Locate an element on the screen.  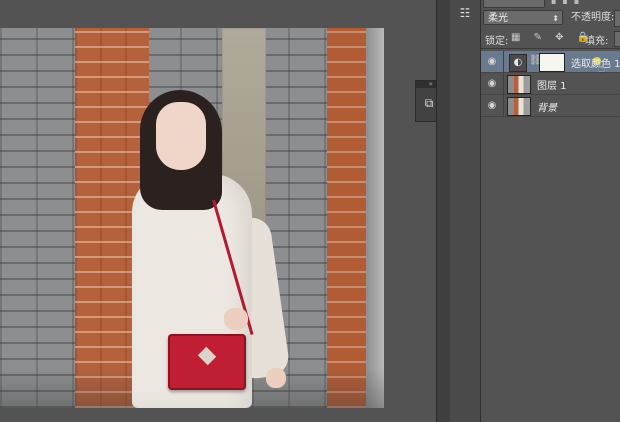
layer-row-layer1: ◉ 图层 1 is located at coordinates (550, 84).